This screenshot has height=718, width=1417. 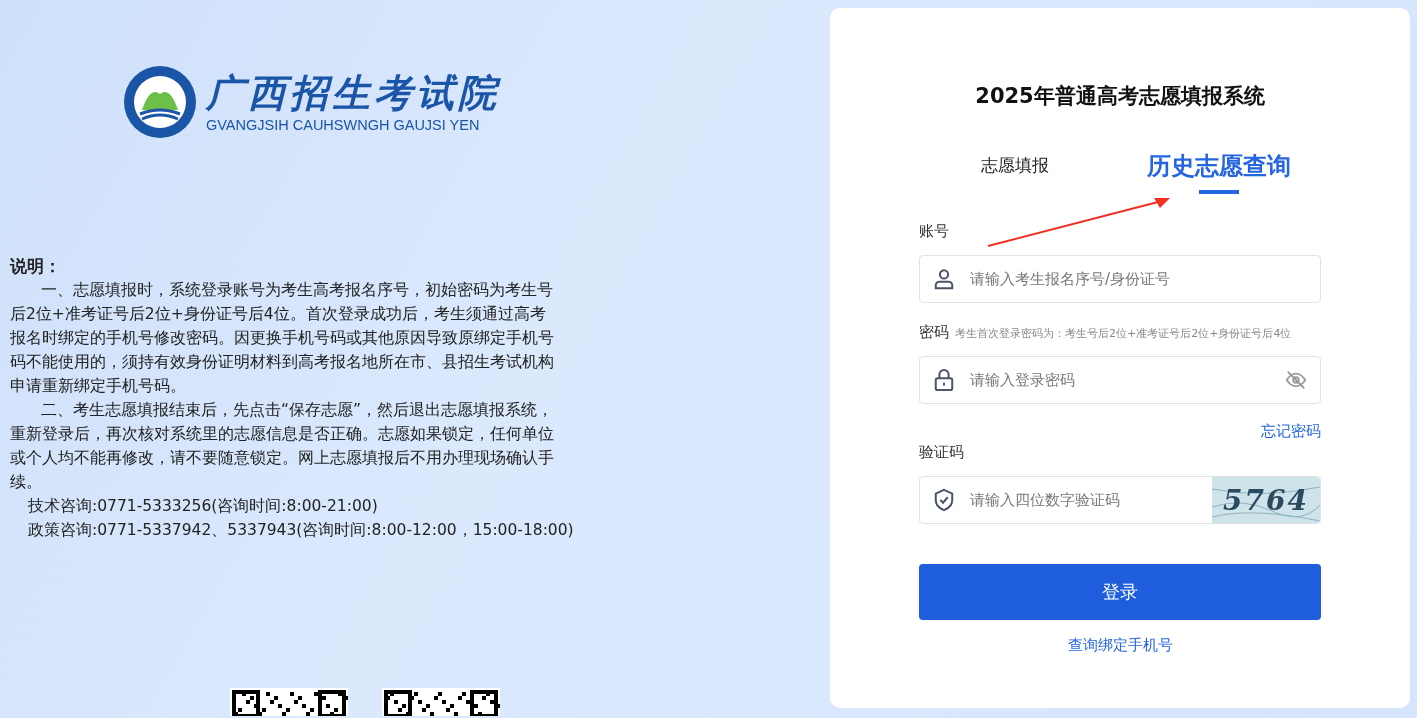 I want to click on captcha-image: 5764, so click(x=1266, y=500).